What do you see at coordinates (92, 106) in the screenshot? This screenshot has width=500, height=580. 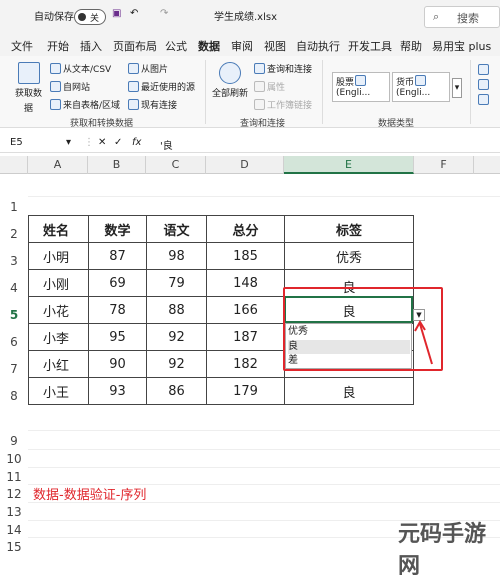 I see `from-table-label: 来自表格/区域` at bounding box center [92, 106].